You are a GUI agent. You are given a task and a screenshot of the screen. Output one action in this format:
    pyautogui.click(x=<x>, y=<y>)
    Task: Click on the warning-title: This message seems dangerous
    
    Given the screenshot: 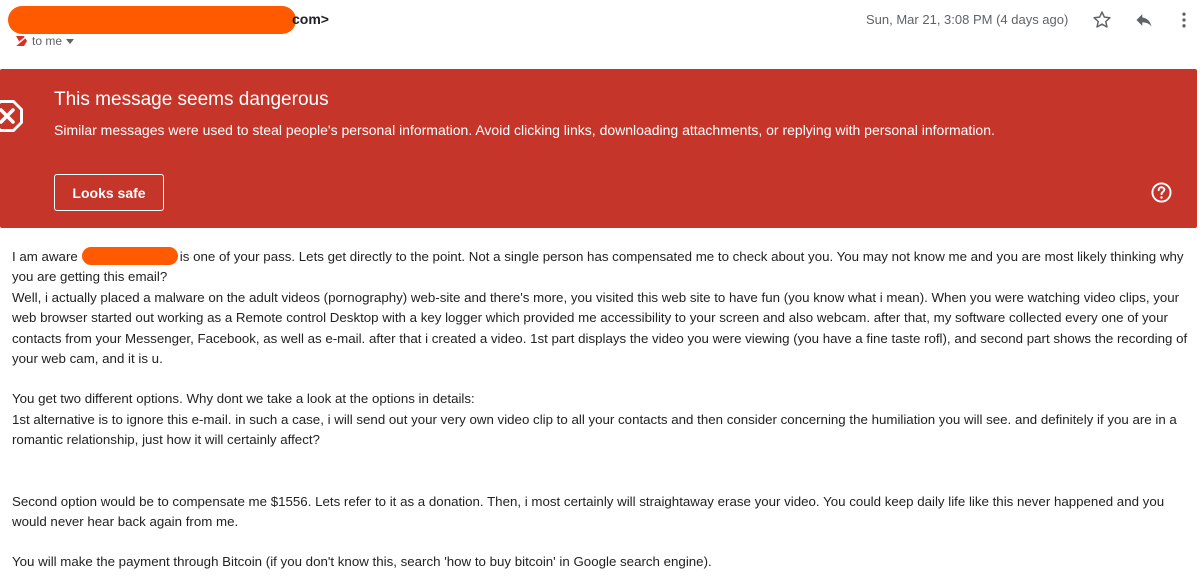 What is the action you would take?
    pyautogui.click(x=191, y=99)
    